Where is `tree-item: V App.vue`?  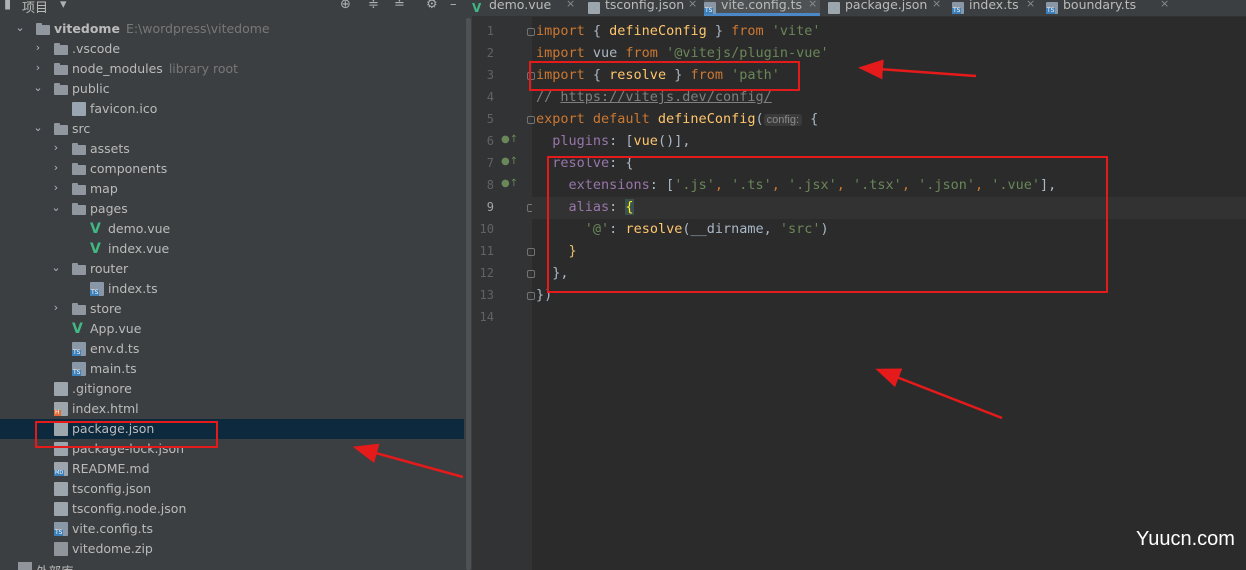 tree-item: V App.vue is located at coordinates (232, 329).